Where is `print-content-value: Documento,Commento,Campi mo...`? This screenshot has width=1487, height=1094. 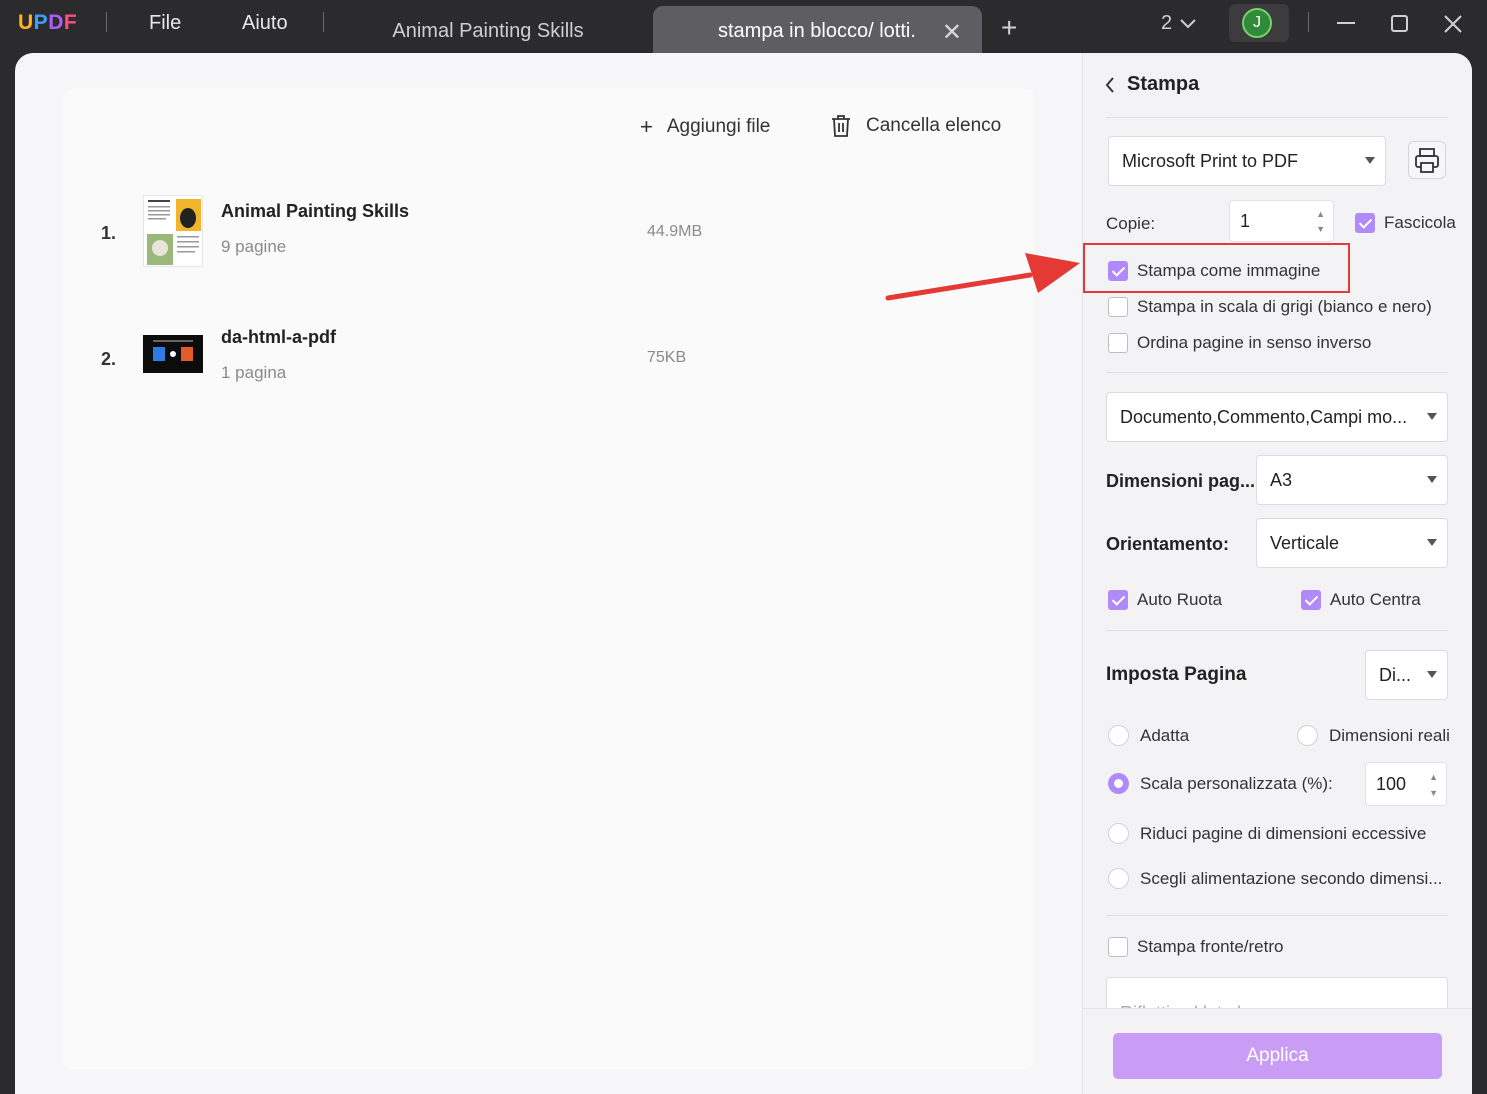 print-content-value: Documento,Commento,Campi mo... is located at coordinates (1264, 416).